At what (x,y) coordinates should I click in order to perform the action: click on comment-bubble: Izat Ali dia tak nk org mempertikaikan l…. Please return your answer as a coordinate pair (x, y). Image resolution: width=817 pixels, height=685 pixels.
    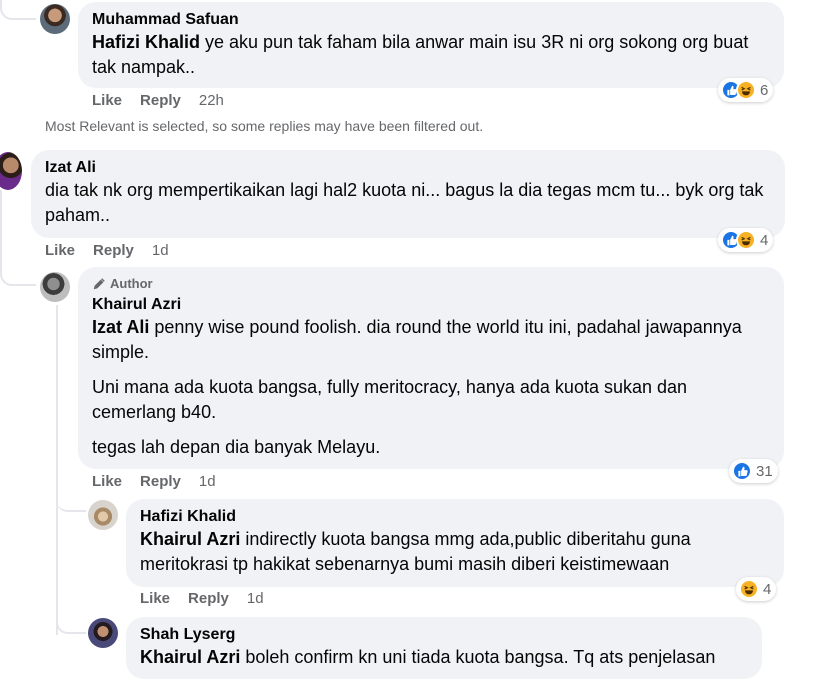
    Looking at the image, I should click on (408, 194).